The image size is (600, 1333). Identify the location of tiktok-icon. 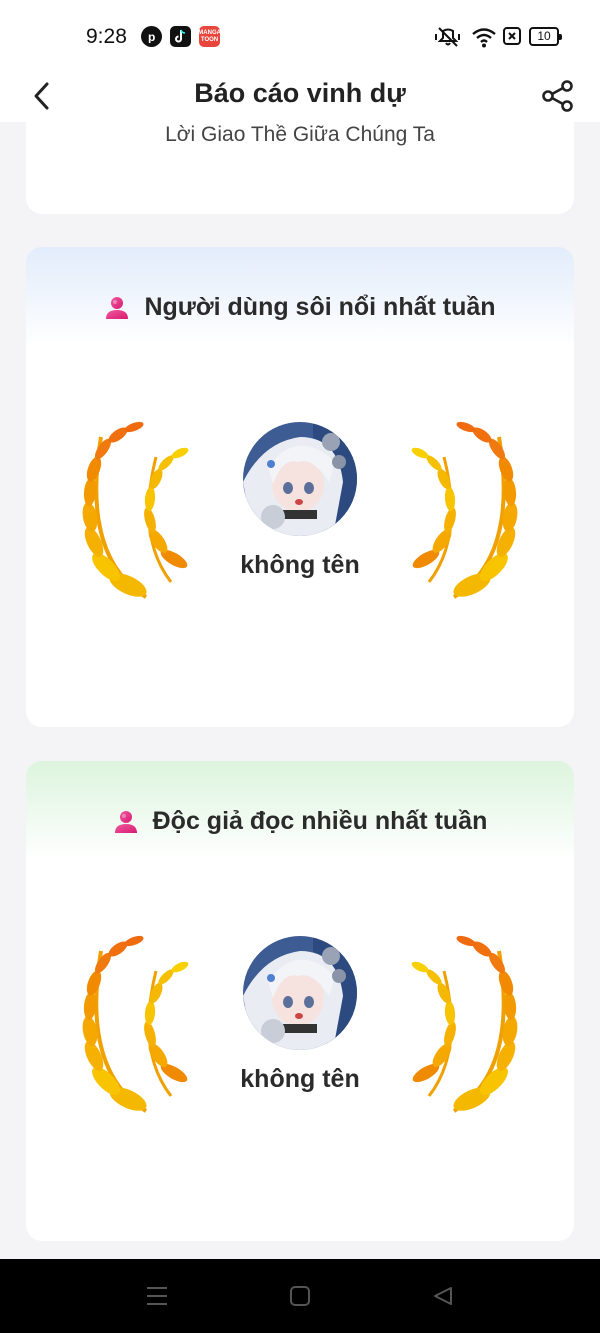
(180, 36).